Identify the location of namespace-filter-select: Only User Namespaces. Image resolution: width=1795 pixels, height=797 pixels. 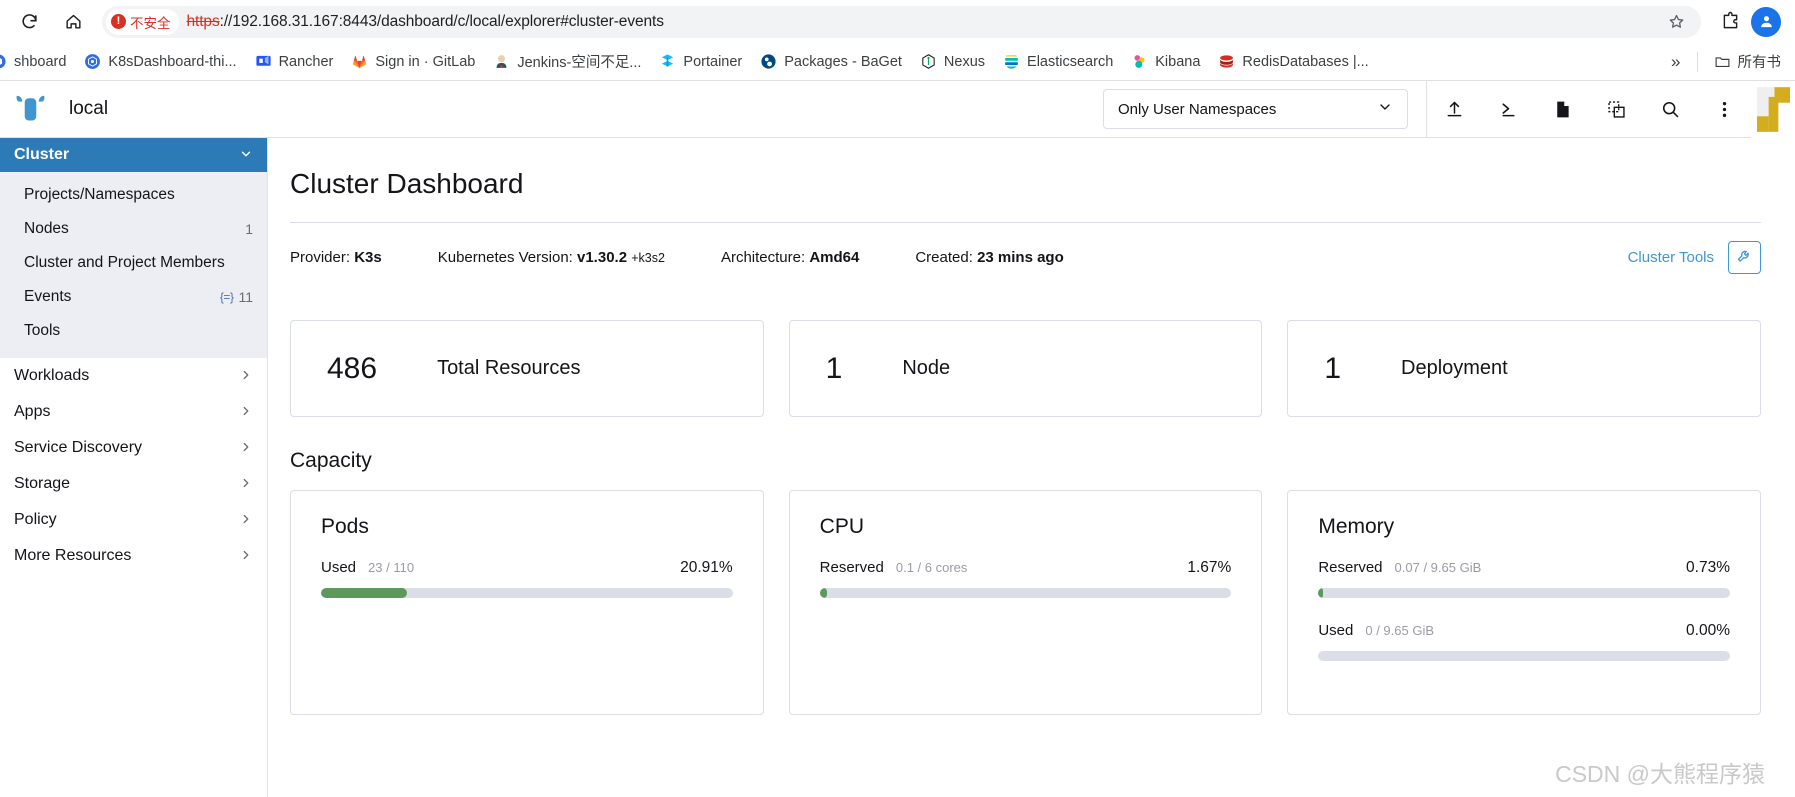
(1255, 109).